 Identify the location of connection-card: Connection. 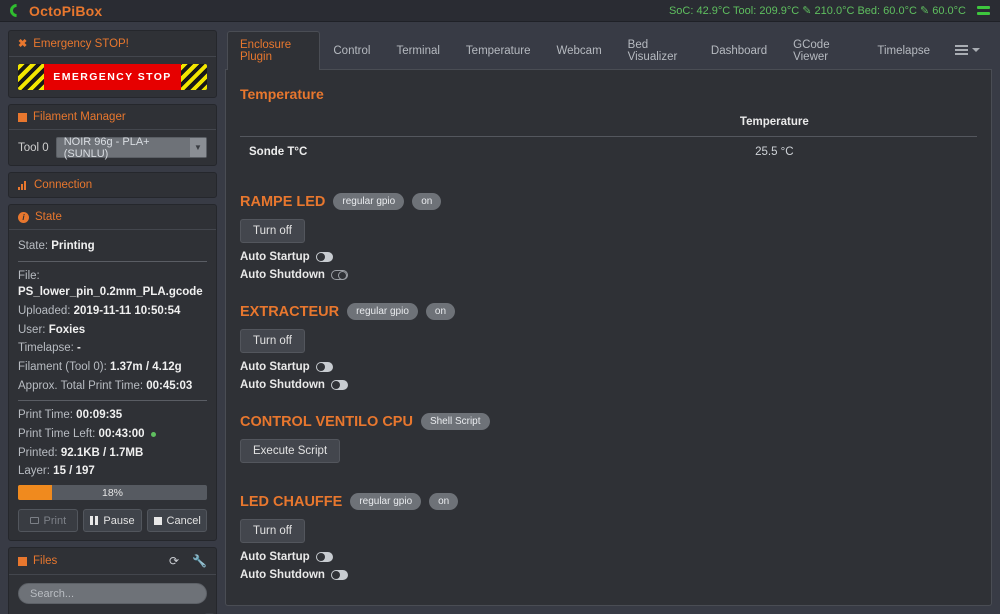
(112, 185).